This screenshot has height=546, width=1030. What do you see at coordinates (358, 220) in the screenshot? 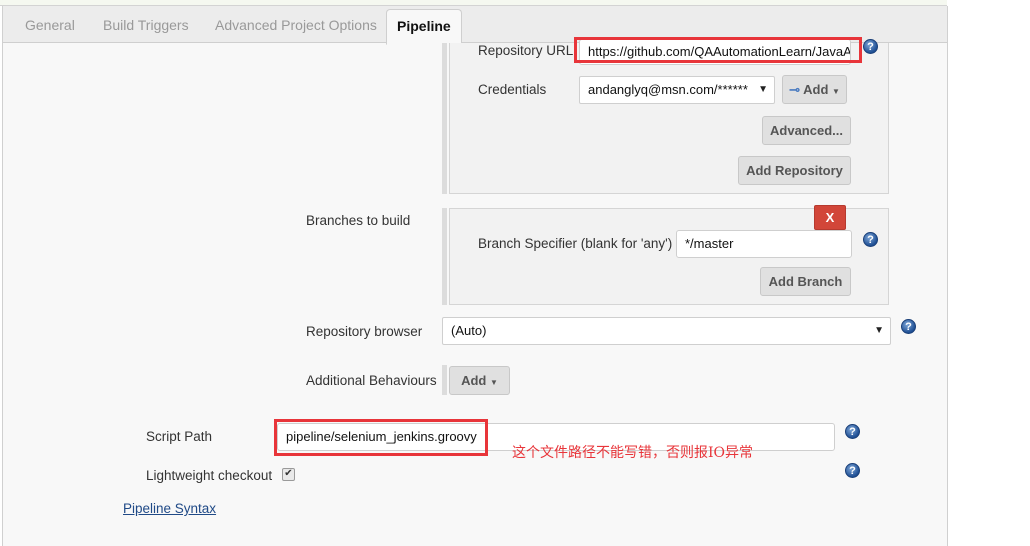
I see `branches-to-build-label: Branches to build` at bounding box center [358, 220].